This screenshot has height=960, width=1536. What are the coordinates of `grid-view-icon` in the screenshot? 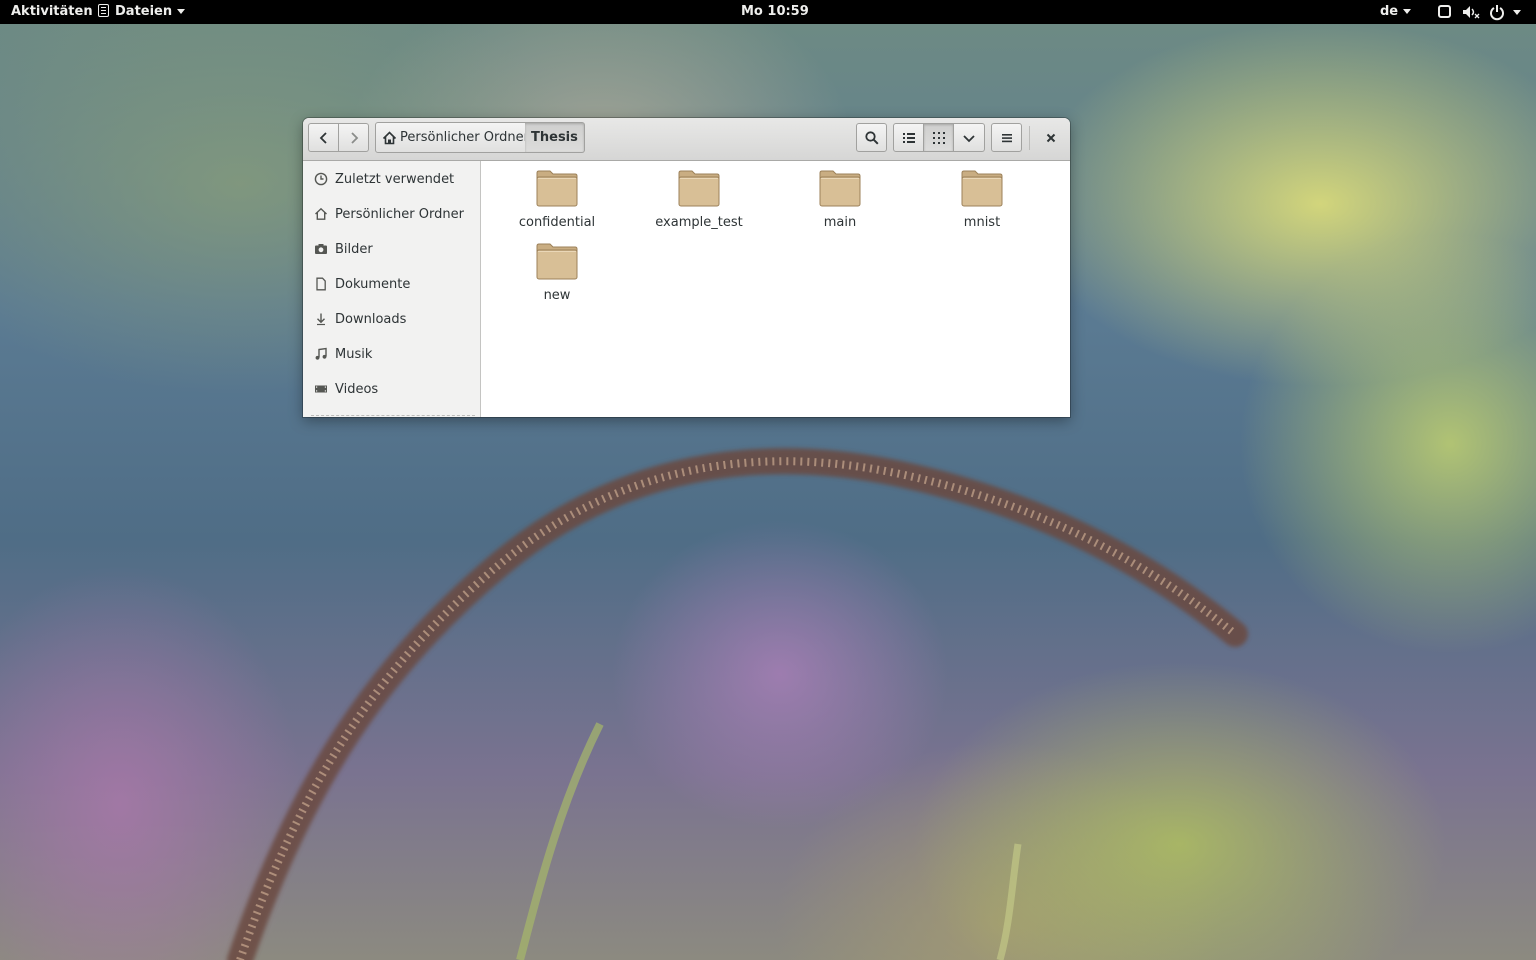 It's located at (938, 137).